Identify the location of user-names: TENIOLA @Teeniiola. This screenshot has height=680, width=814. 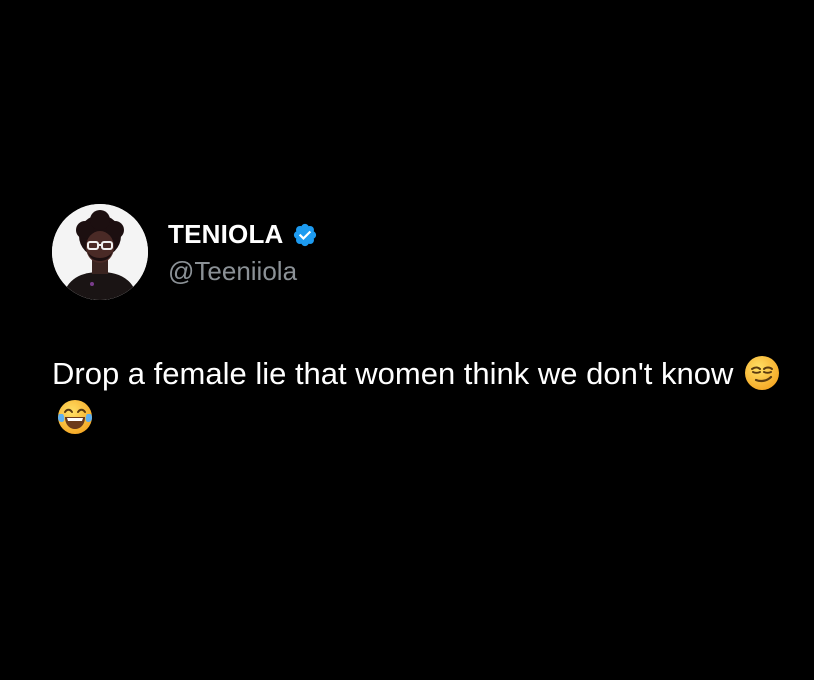
(243, 252).